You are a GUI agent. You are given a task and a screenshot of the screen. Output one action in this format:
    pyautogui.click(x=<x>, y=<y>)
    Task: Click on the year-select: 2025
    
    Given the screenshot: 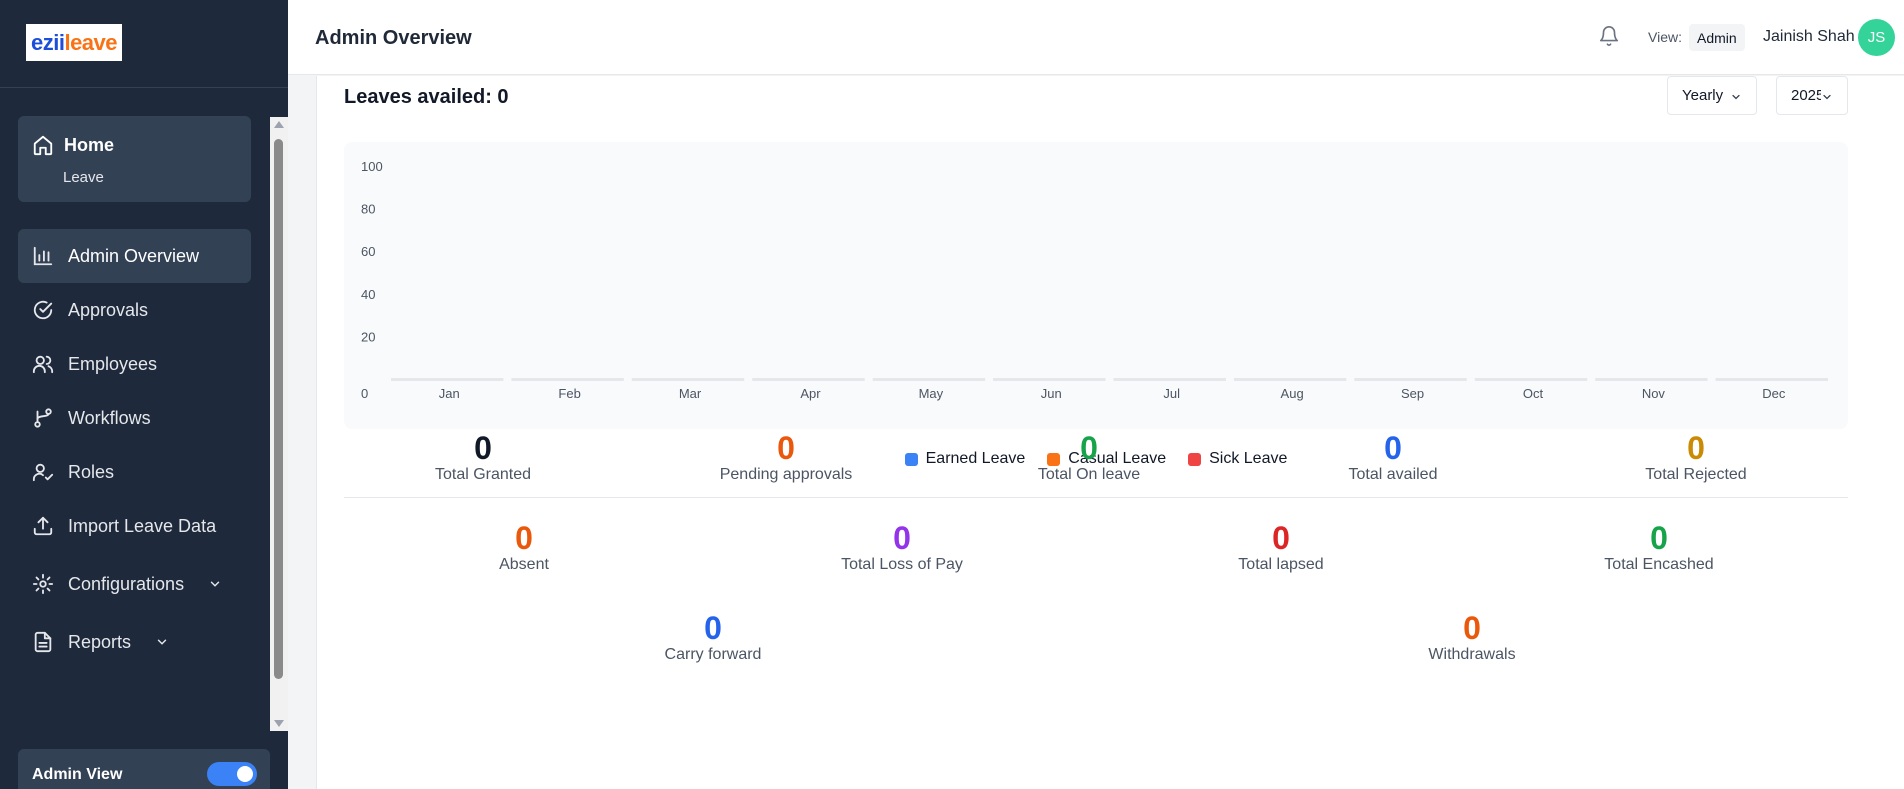 What is the action you would take?
    pyautogui.click(x=1812, y=95)
    